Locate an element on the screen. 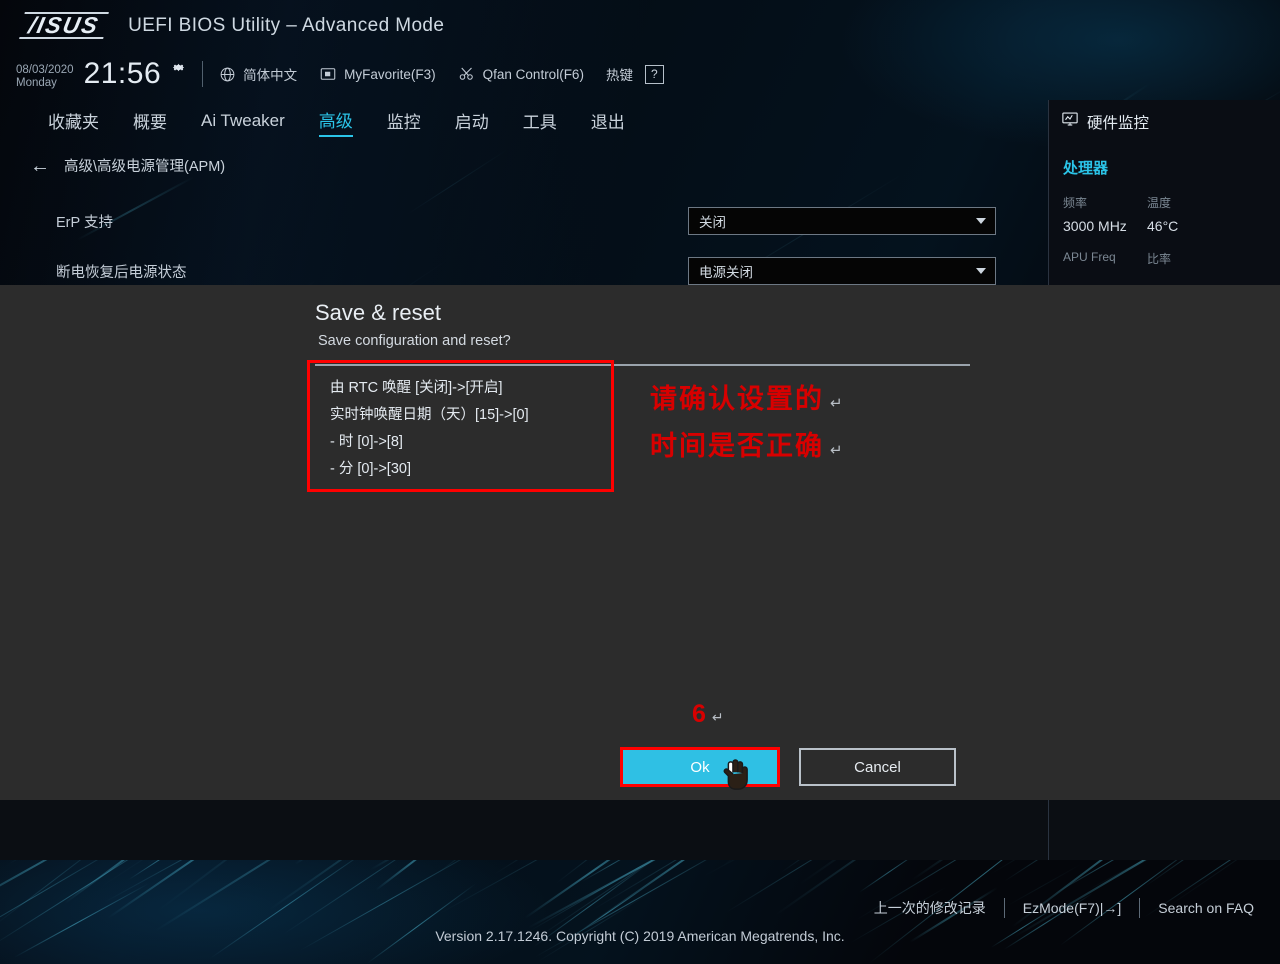  language-selector: 简体中文 is located at coordinates (258, 74).